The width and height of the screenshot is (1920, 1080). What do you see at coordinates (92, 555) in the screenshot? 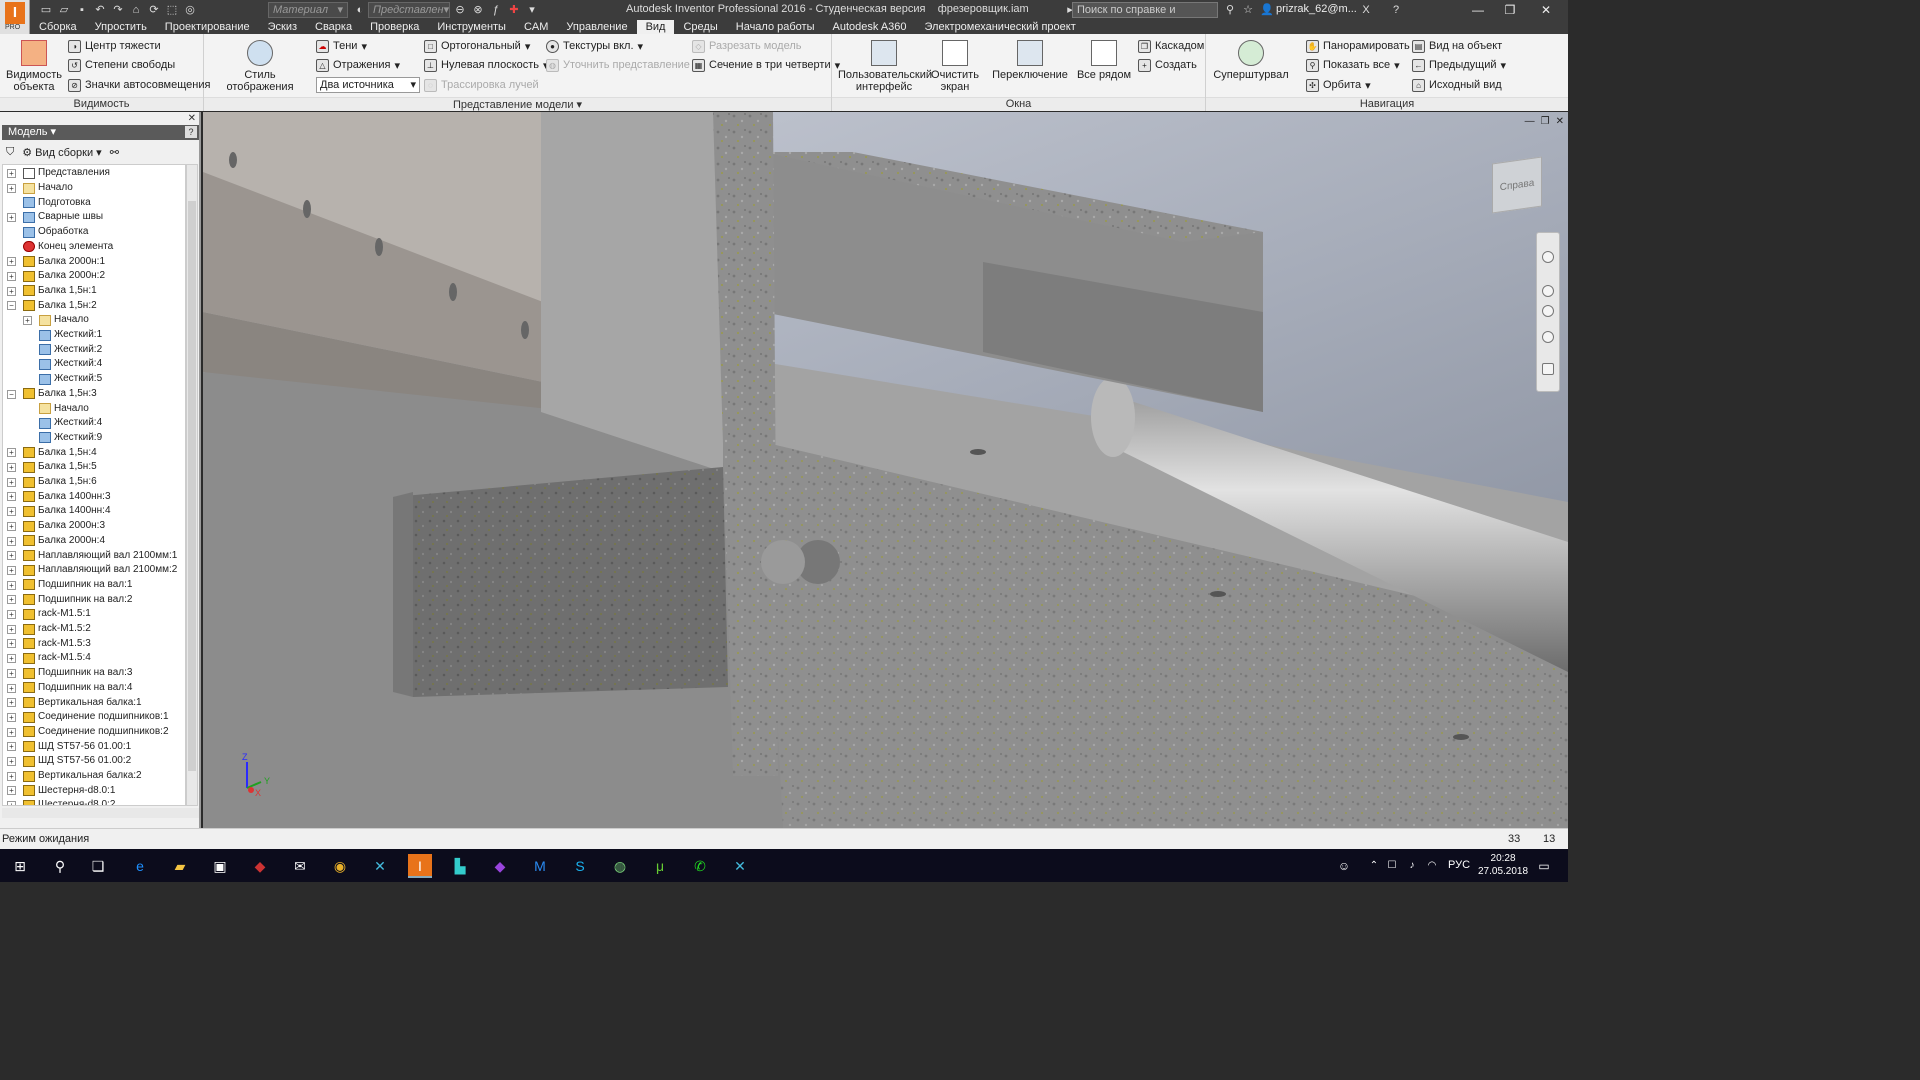
I see `tree-node: + Наплавляющий вал 2100мм:1` at bounding box center [92, 555].